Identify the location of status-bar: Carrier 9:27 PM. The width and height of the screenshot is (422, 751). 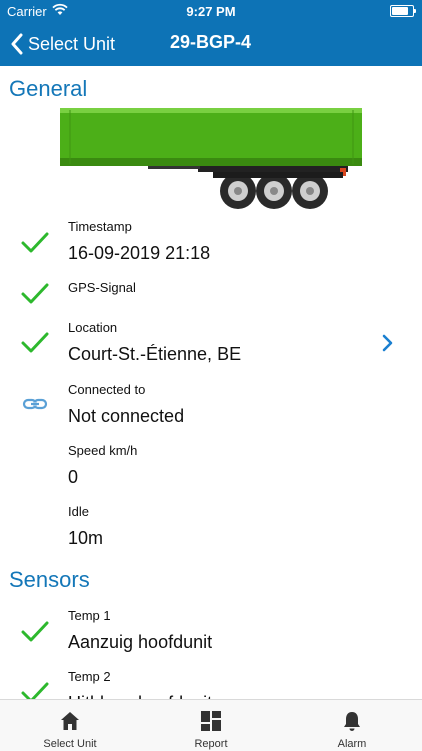
(211, 11).